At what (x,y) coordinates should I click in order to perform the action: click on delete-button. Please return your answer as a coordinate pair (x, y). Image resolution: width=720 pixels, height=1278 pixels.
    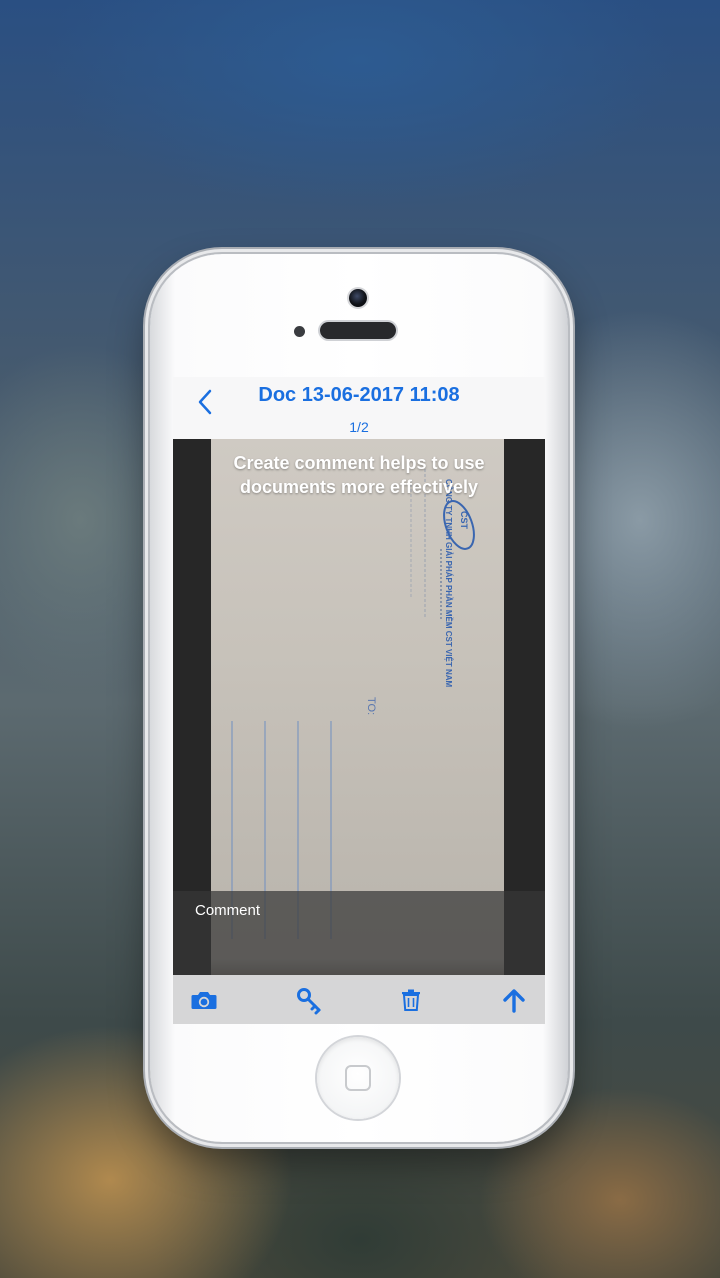
    Looking at the image, I should click on (411, 1000).